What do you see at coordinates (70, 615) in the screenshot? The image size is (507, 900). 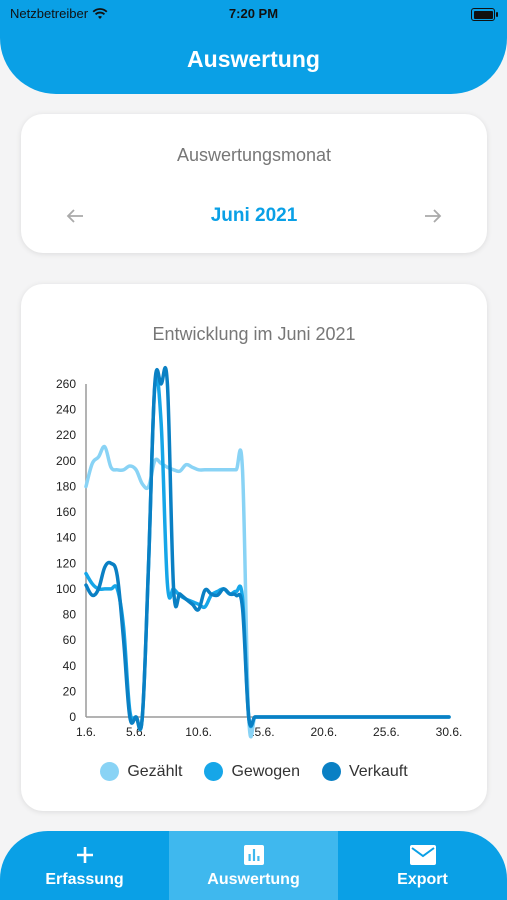 I see `y-tick-label: 80` at bounding box center [70, 615].